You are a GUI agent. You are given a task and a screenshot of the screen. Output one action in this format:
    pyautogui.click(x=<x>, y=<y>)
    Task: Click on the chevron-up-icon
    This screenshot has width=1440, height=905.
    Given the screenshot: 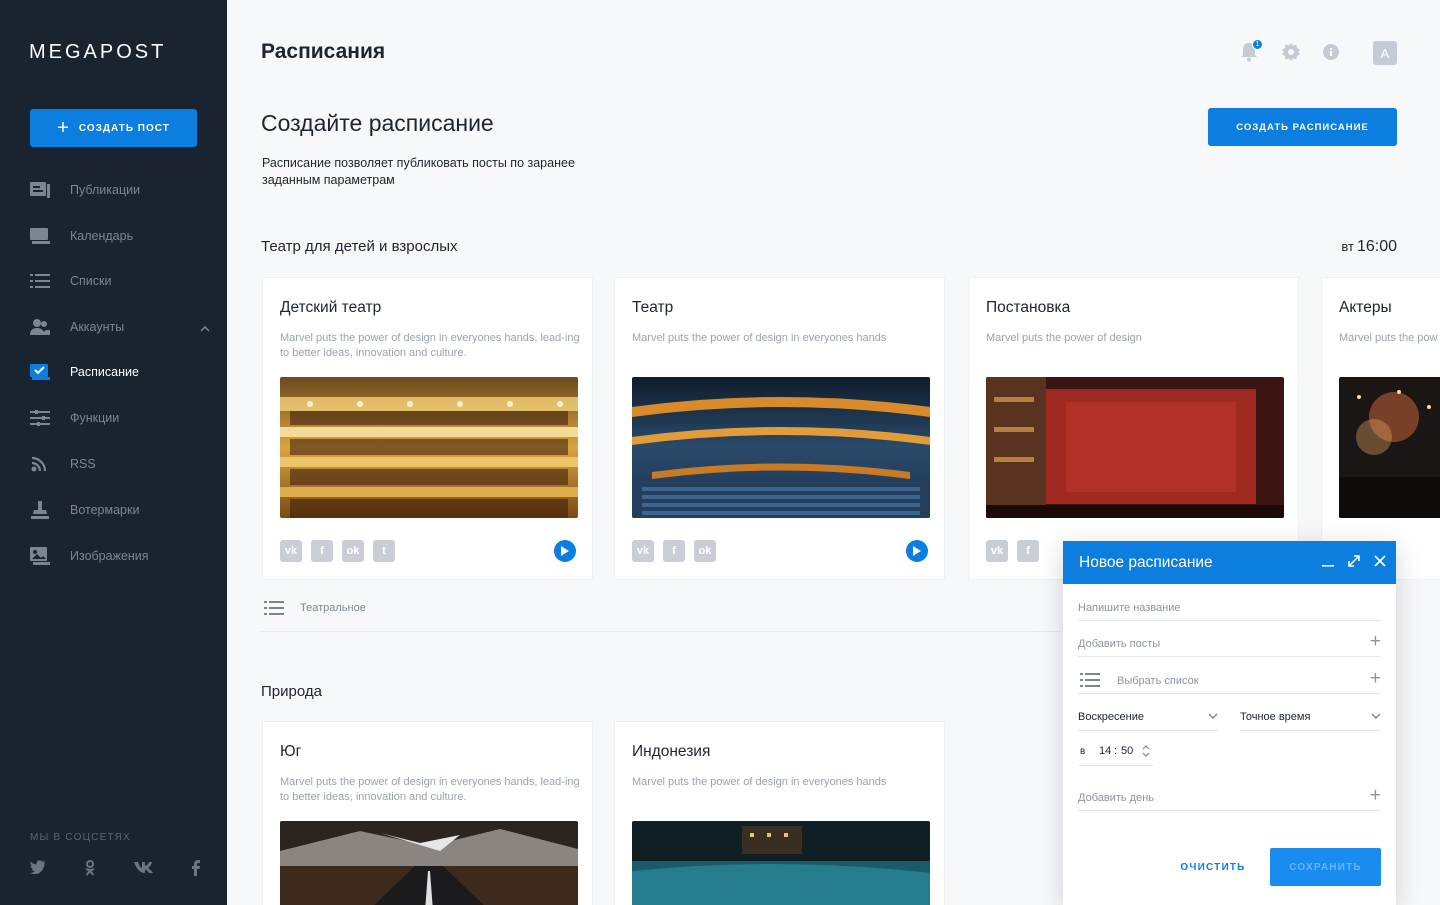 What is the action you would take?
    pyautogui.click(x=205, y=328)
    